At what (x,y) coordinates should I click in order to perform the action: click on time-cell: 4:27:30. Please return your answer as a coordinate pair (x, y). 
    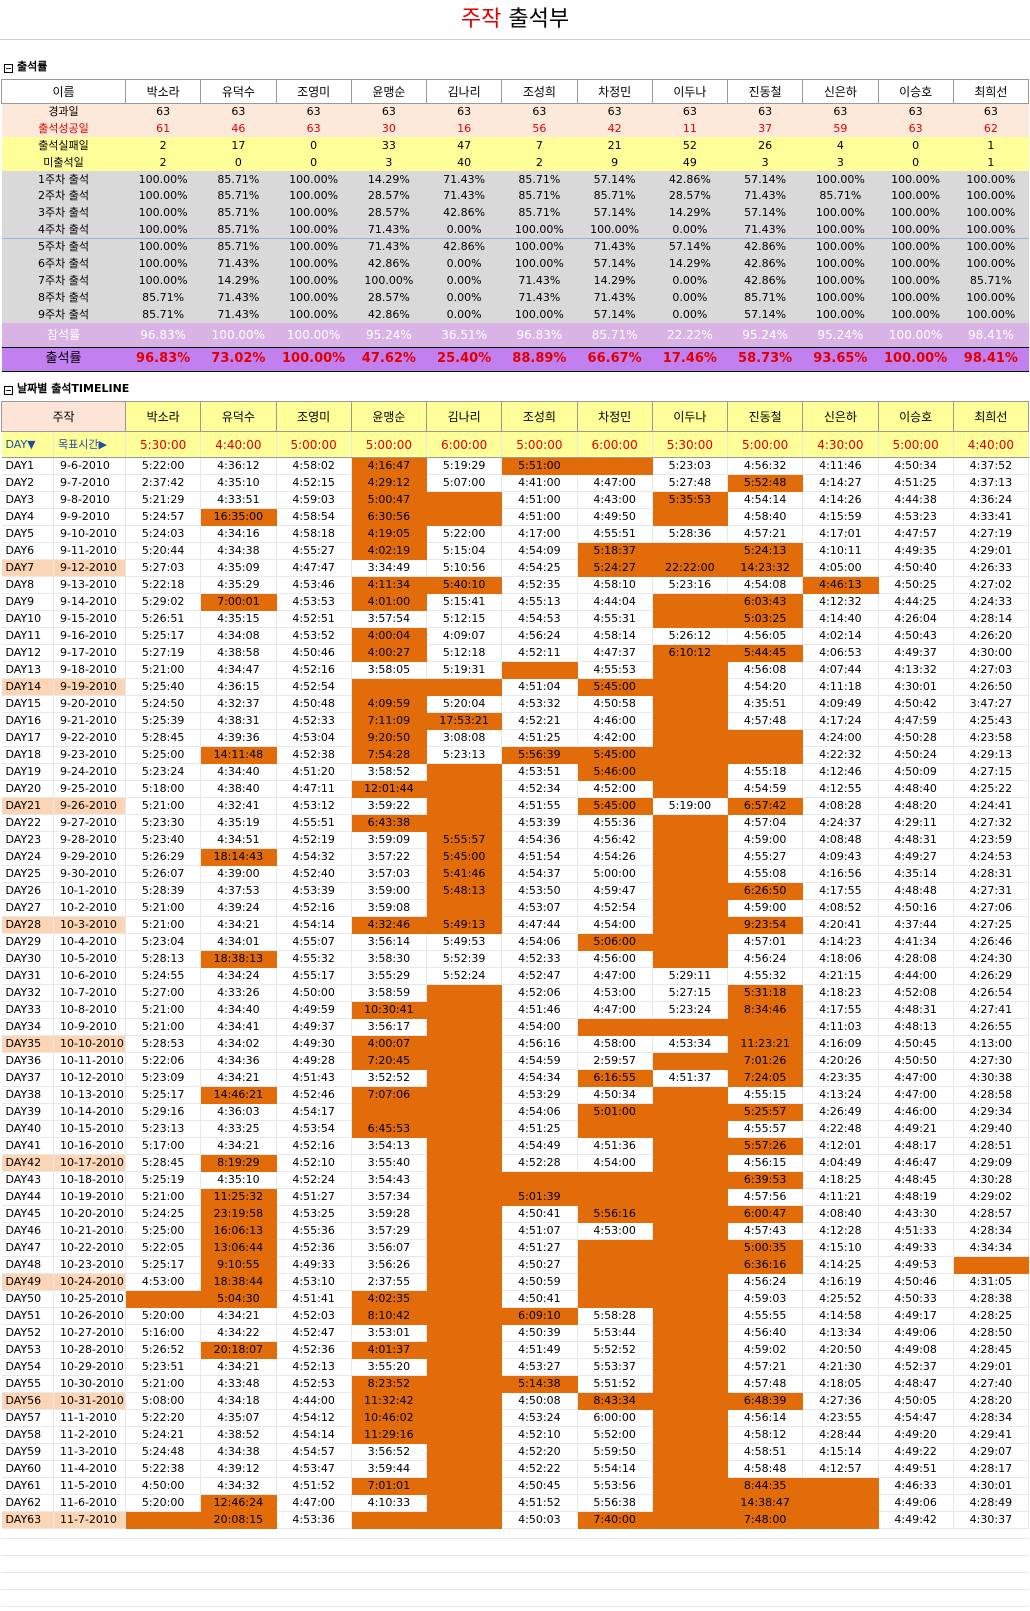
    Looking at the image, I should click on (991, 1061).